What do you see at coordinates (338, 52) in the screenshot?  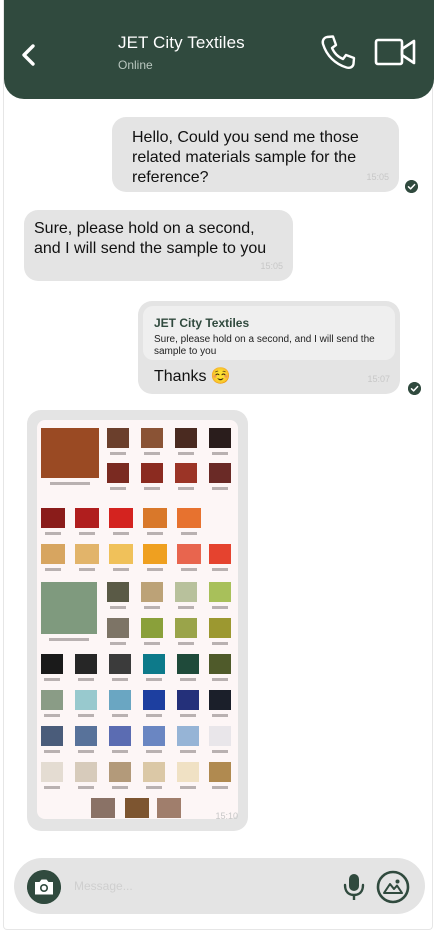 I see `phone-call-icon` at bounding box center [338, 52].